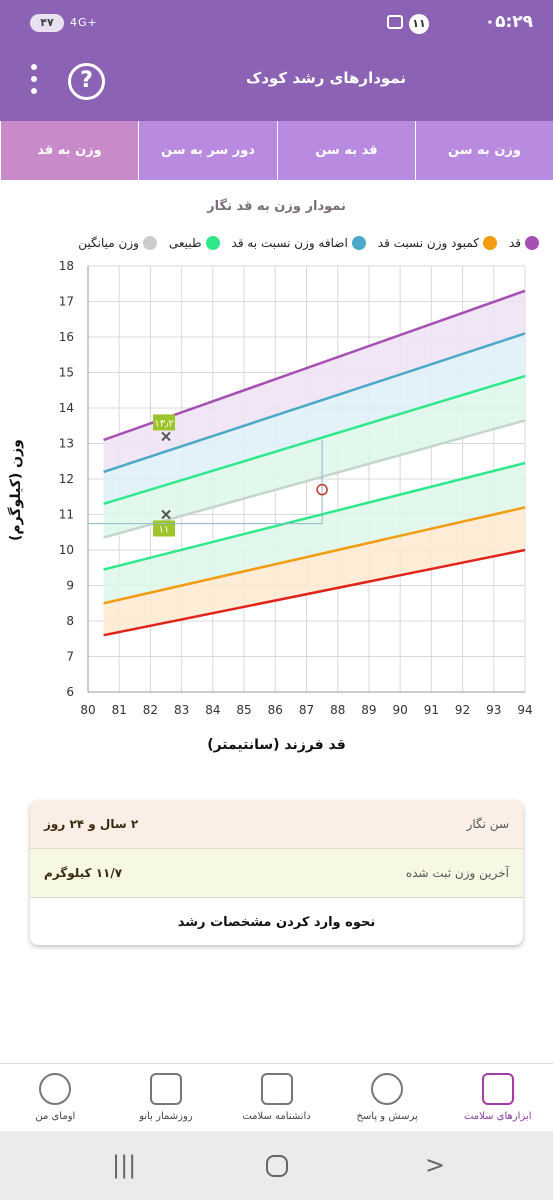 This screenshot has width=553, height=1200. I want to click on y-tick-label: 14, so click(66, 408).